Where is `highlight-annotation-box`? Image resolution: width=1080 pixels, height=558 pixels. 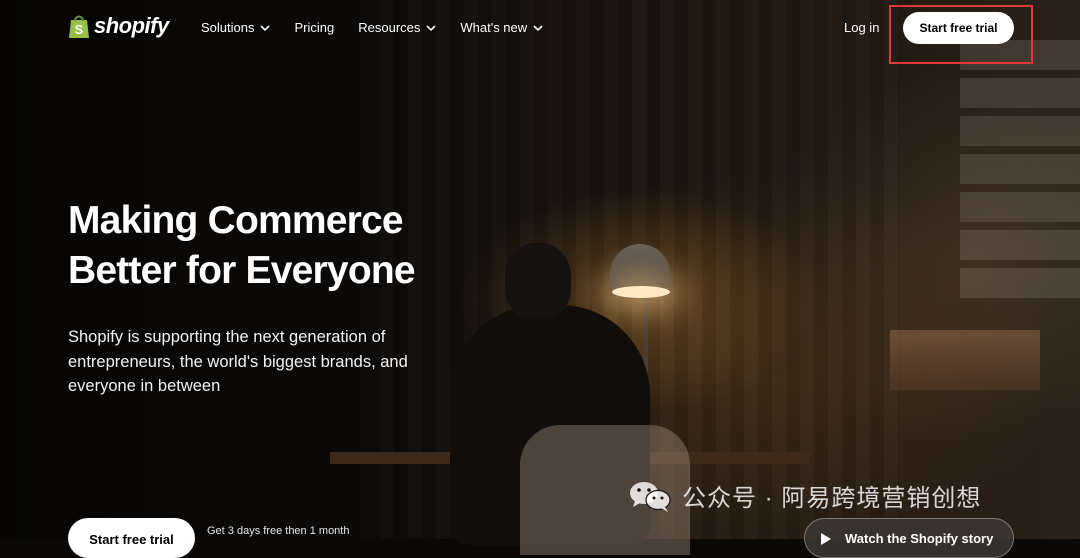 highlight-annotation-box is located at coordinates (961, 34).